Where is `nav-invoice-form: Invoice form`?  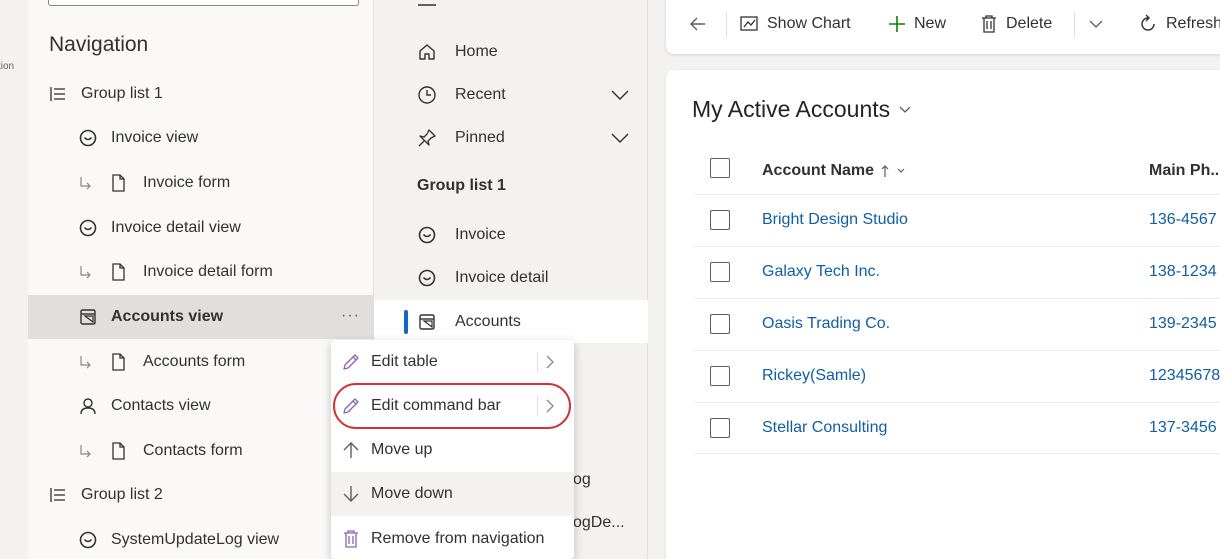 nav-invoice-form: Invoice form is located at coordinates (201, 183).